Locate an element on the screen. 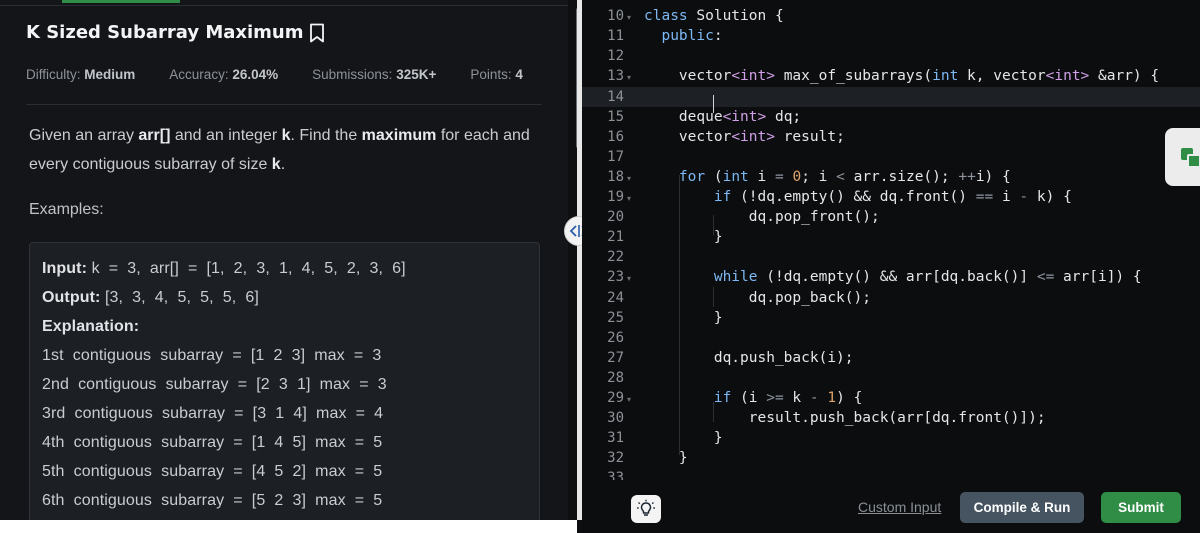 The image size is (1200, 533). code-line: 30 result.push_back(arr[dq.front()]); is located at coordinates (891, 418).